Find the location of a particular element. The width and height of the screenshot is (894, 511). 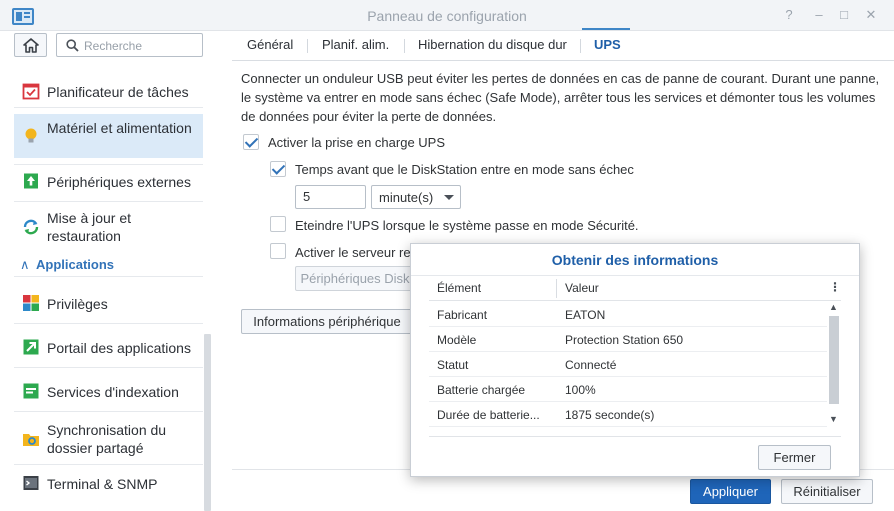

sidebar-item-external-devices: Périphériques externes is located at coordinates (108, 182).